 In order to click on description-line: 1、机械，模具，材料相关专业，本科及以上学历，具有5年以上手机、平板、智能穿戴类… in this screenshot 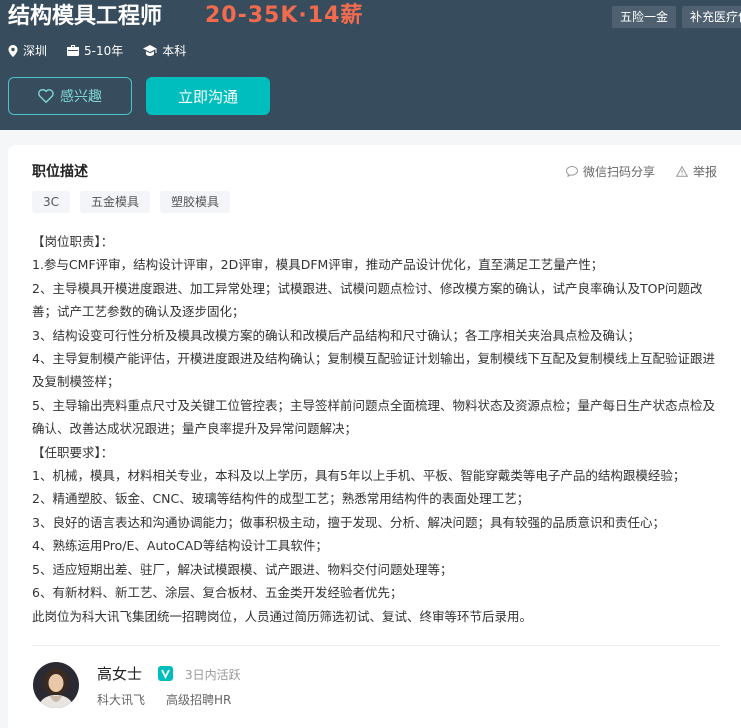, I will do `click(359, 476)`.